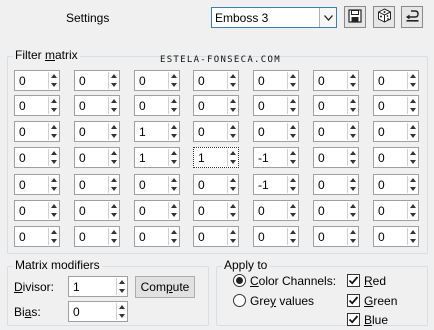 Image resolution: width=434 pixels, height=330 pixels. I want to click on matrix-cell-r7-c5: 0, so click(276, 236).